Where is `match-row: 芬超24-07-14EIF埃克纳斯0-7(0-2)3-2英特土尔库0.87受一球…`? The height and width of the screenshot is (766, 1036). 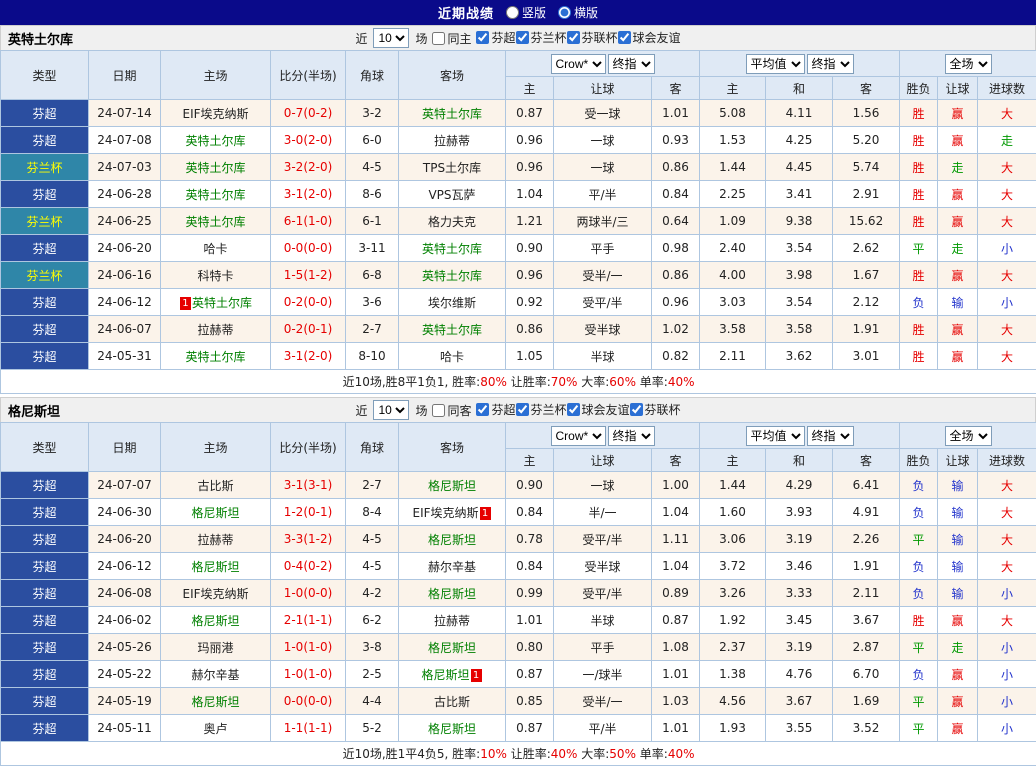
match-row: 芬超24-07-14EIF埃克纳斯0-7(0-2)3-2英特土尔库0.87受一球… is located at coordinates (518, 113).